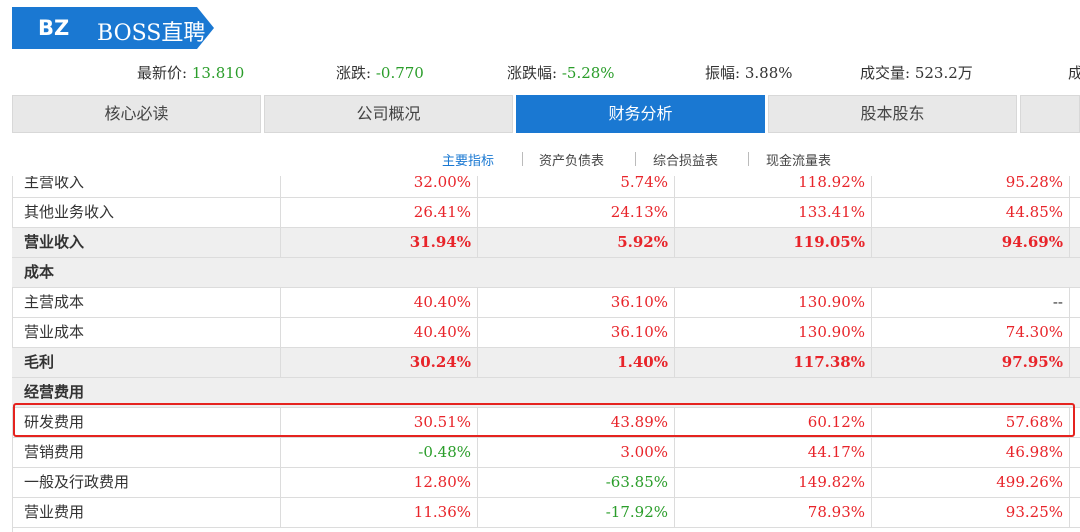 This screenshot has height=532, width=1080. I want to click on subtab-balance-sheet: 资产负债表, so click(571, 159).